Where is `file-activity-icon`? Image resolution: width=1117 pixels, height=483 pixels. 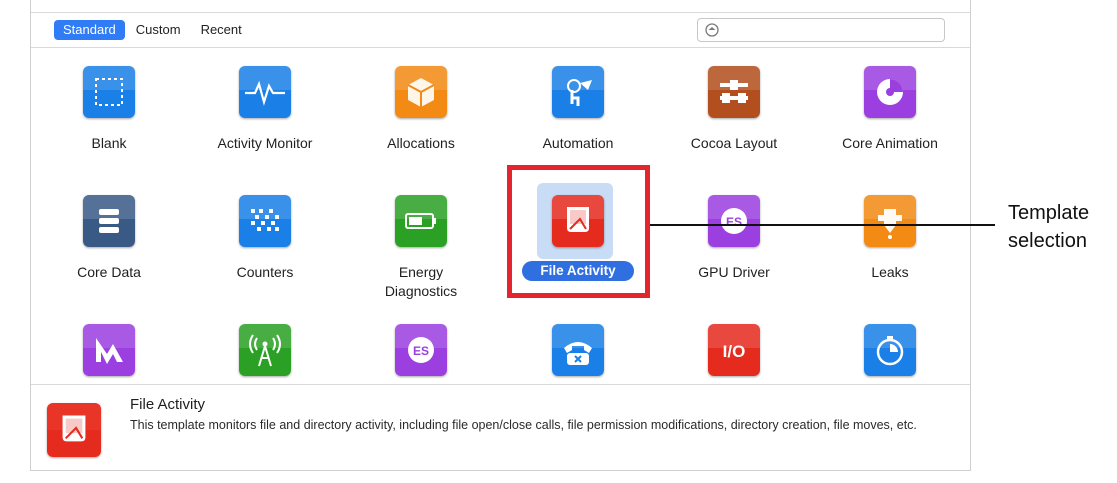 file-activity-icon is located at coordinates (74, 430).